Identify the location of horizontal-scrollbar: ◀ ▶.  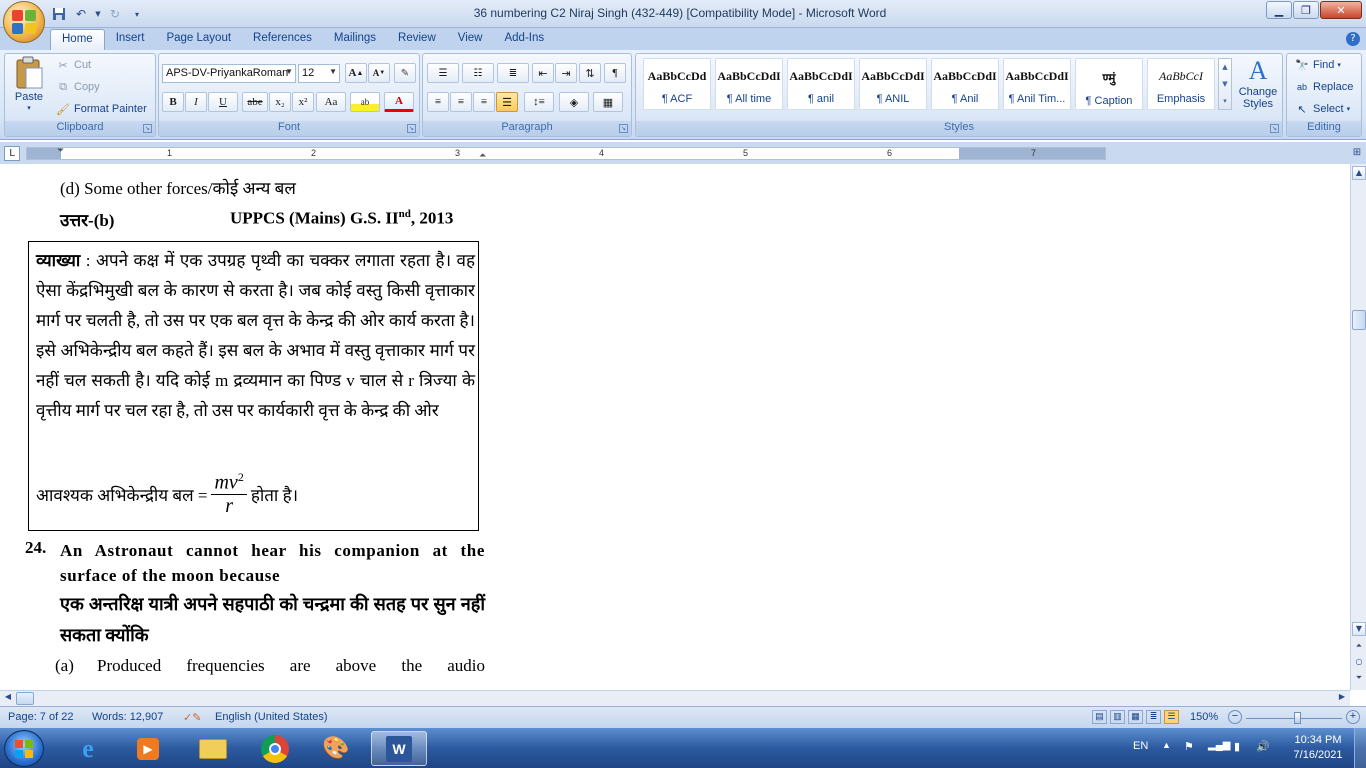
(675, 698).